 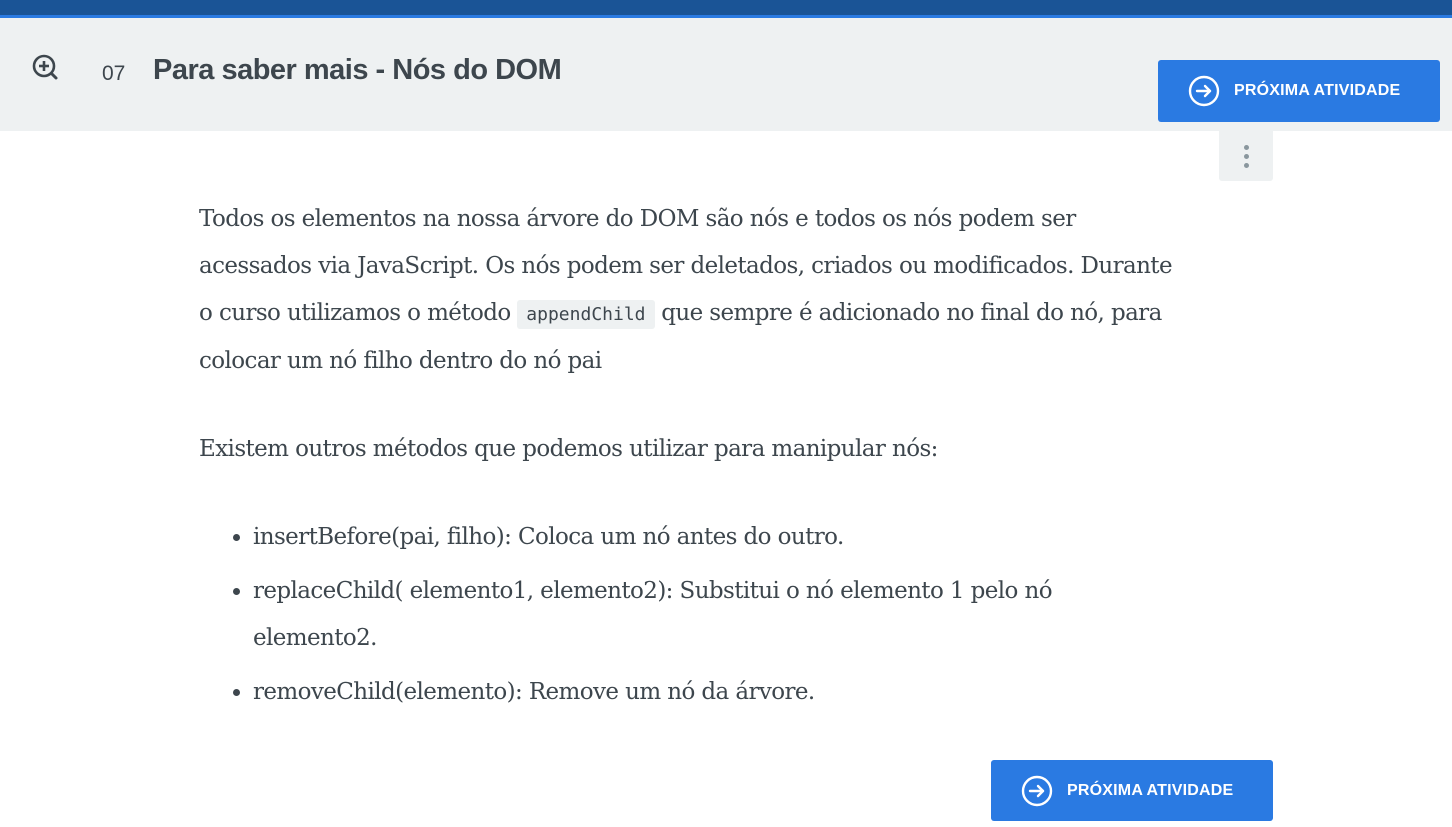 I want to click on lesson-number: 07, so click(x=114, y=73).